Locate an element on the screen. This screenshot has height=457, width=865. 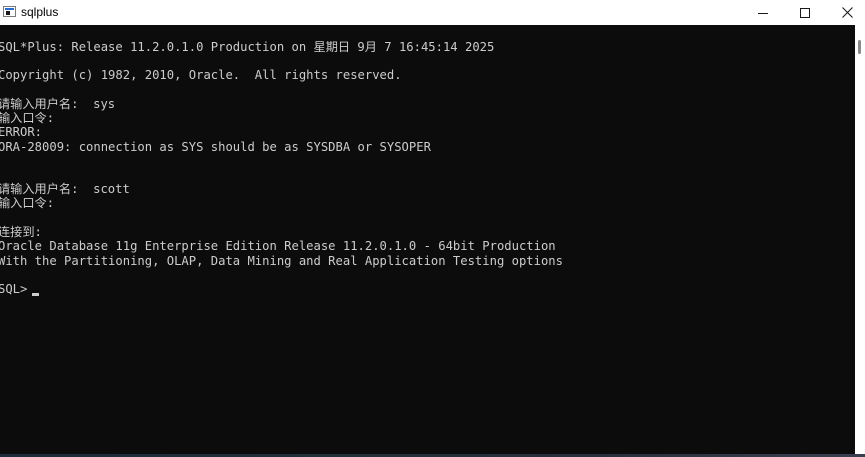
close-button is located at coordinates (845, 12).